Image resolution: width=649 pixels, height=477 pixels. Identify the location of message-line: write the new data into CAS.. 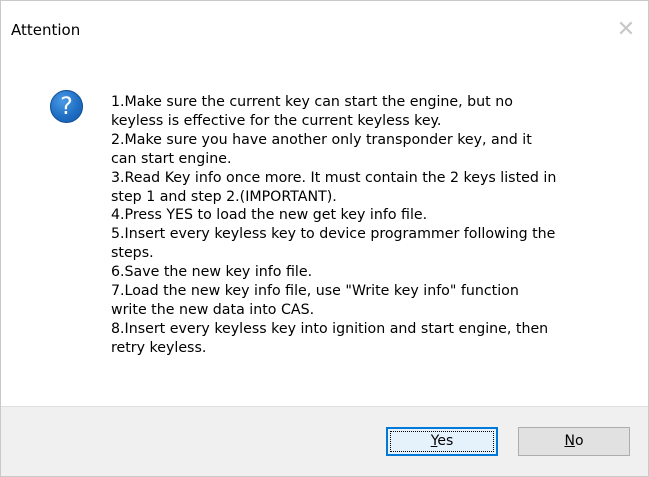
(213, 309).